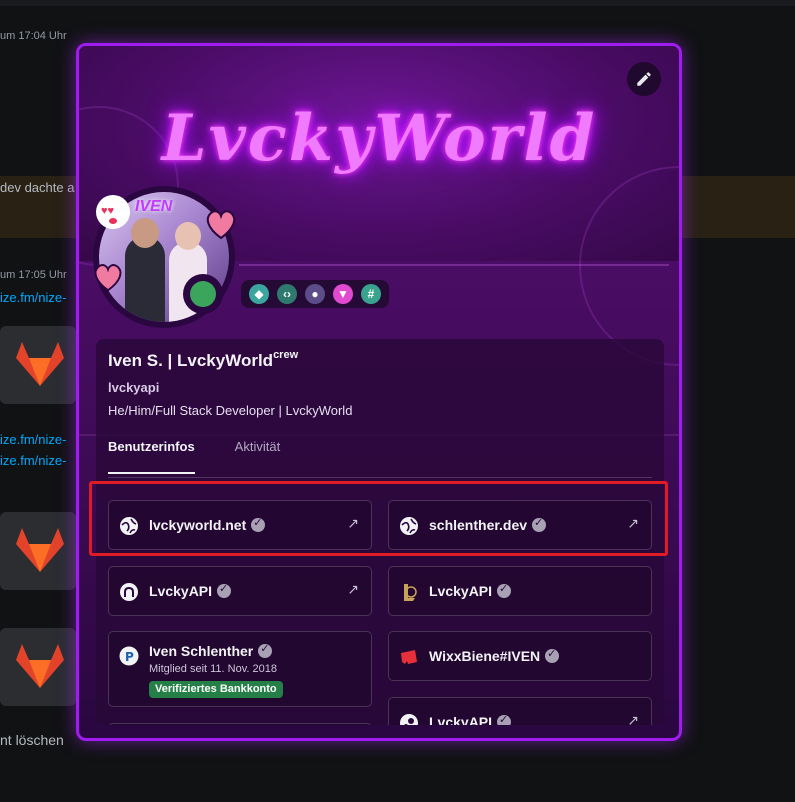  Describe the element at coordinates (240, 591) in the screenshot. I see `connection-github: LvckyAPI ↗` at that location.